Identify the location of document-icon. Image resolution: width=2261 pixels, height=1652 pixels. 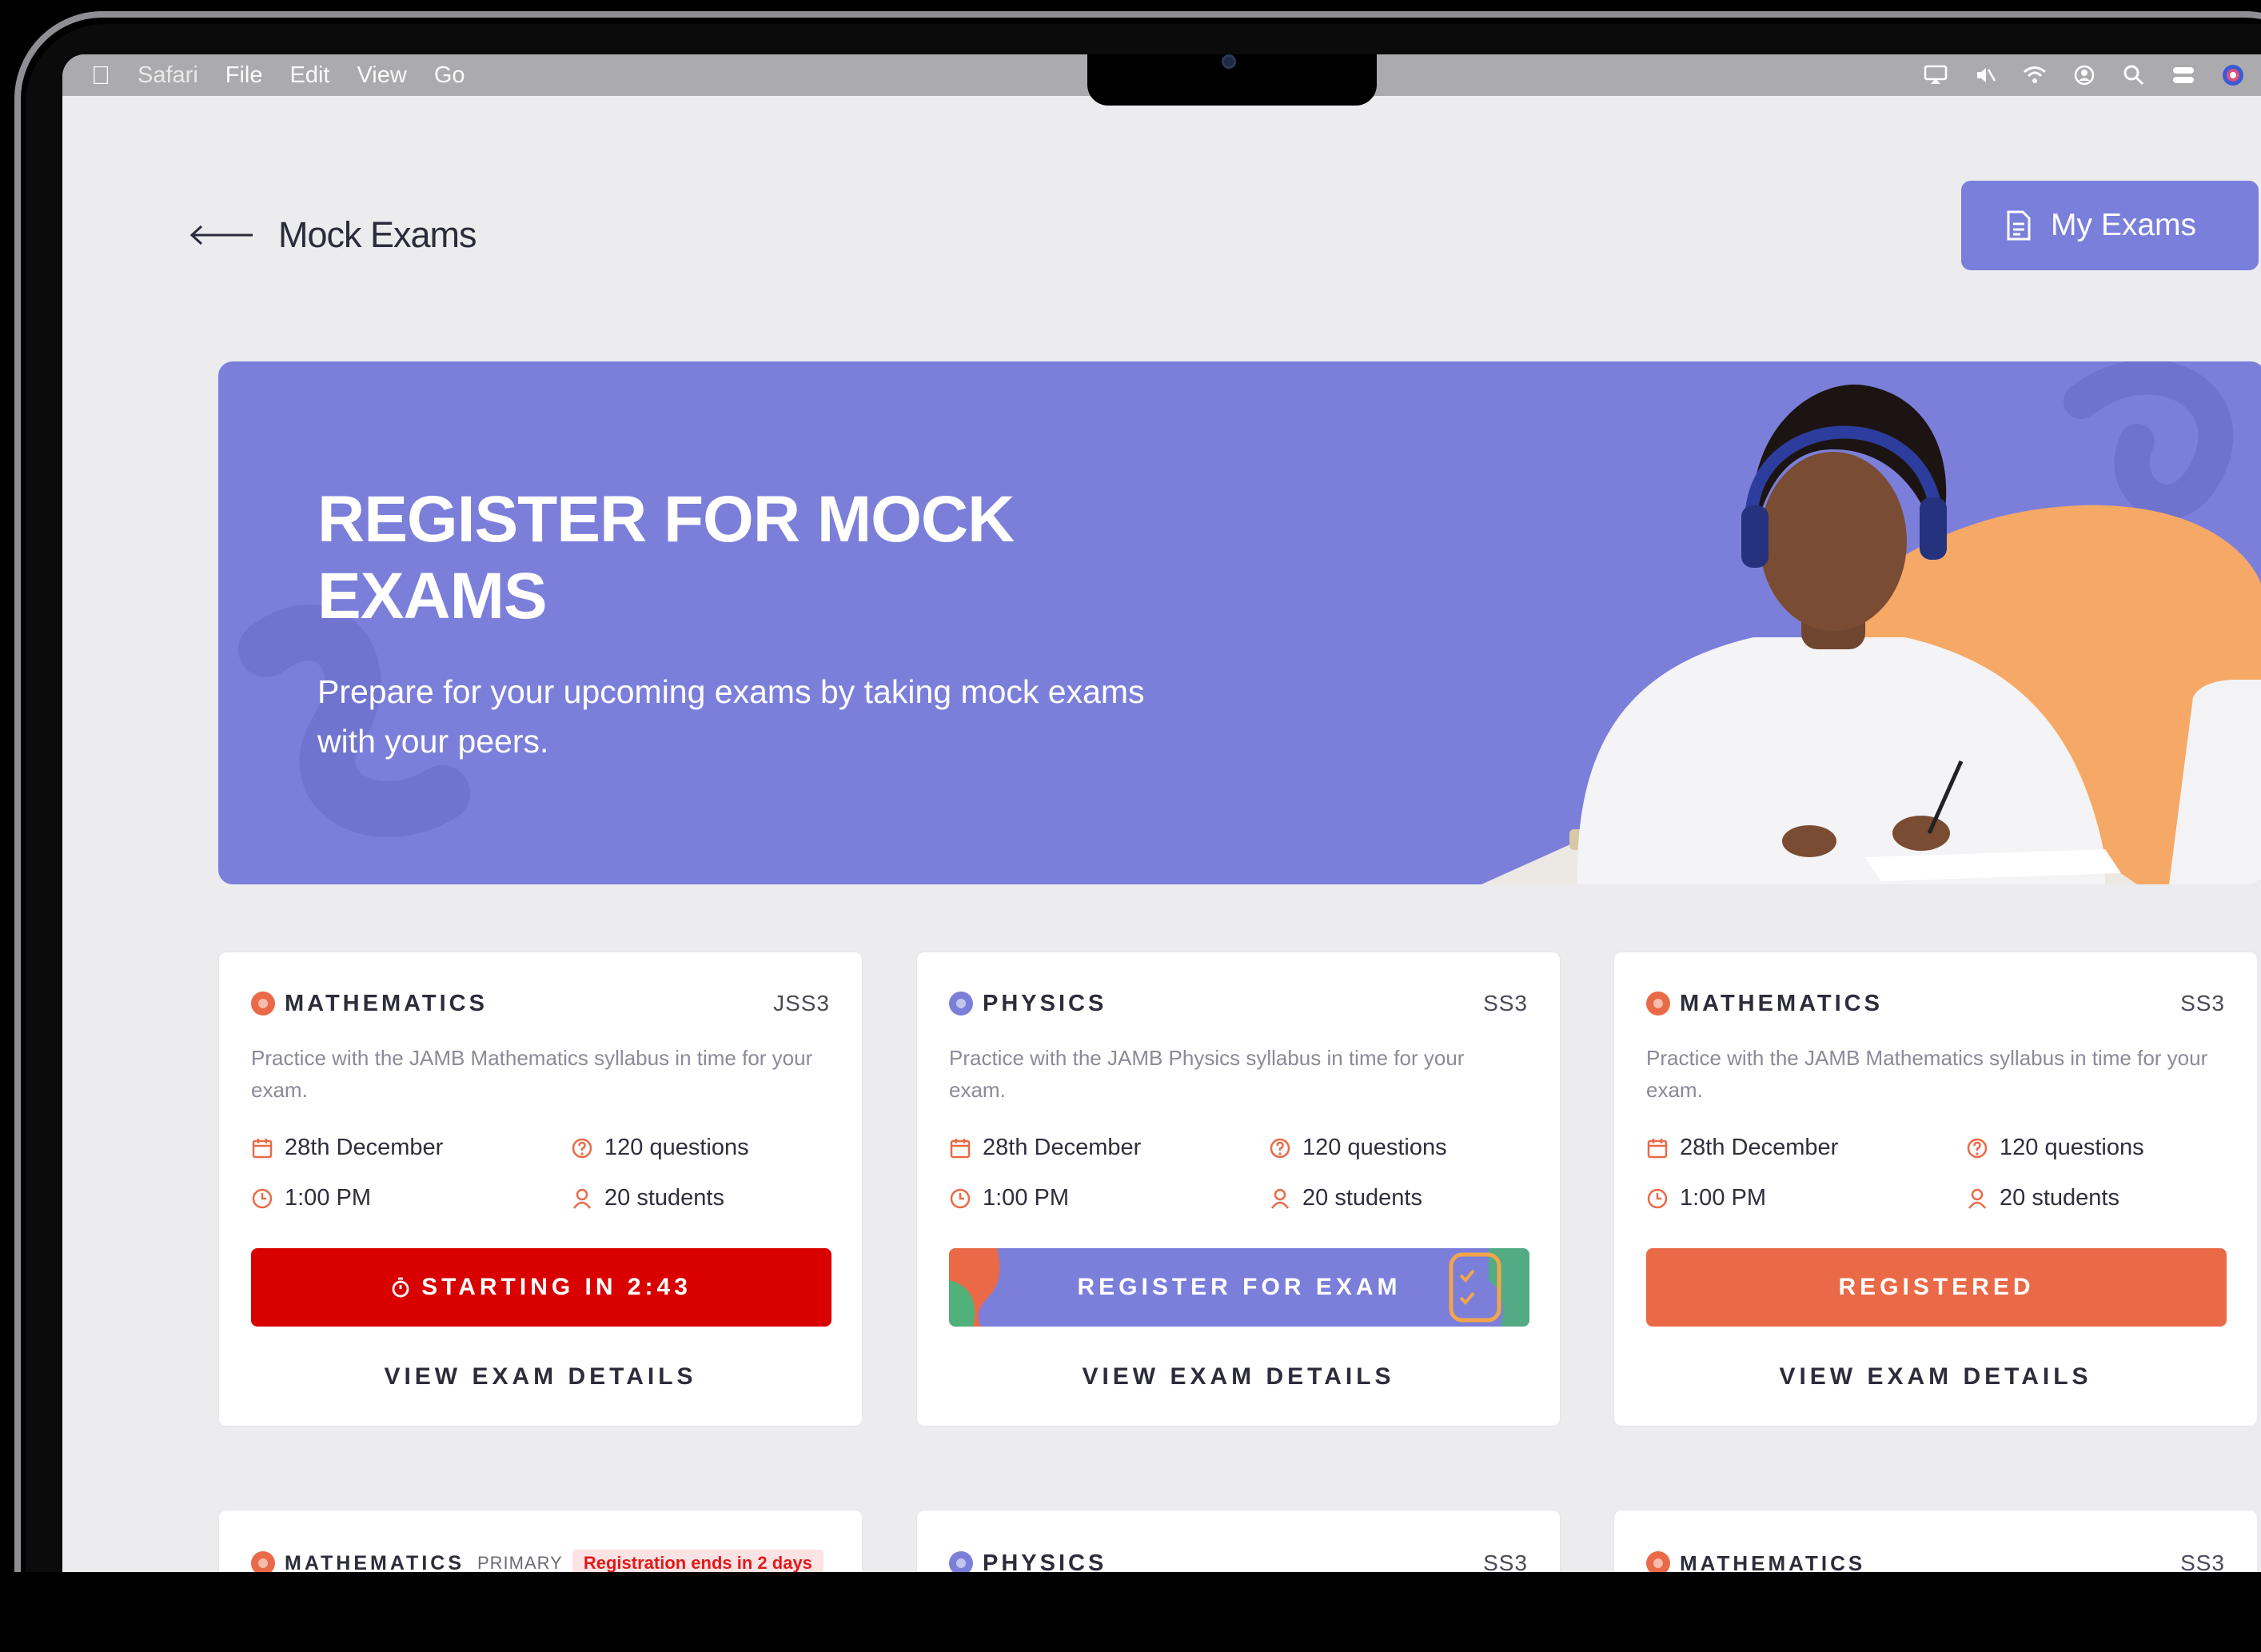
(2019, 225).